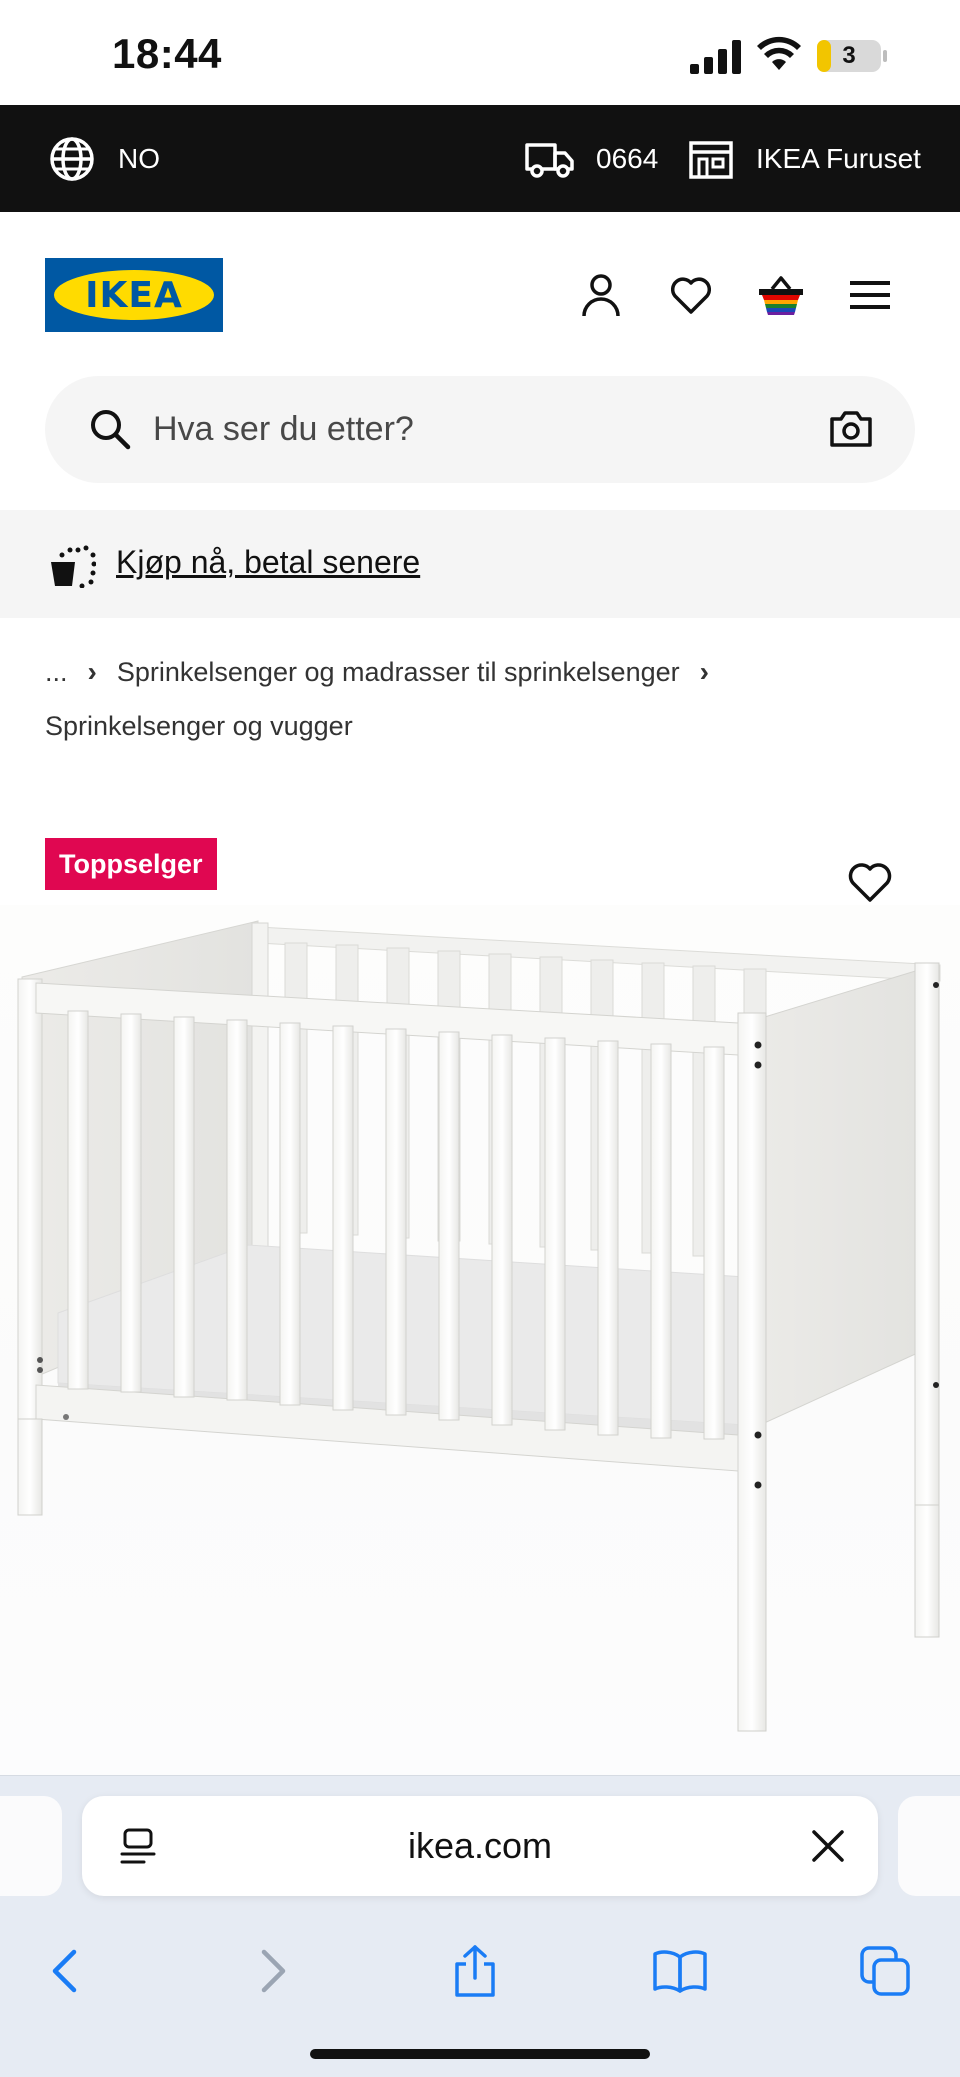 The image size is (960, 2077). Describe the element at coordinates (779, 53) in the screenshot. I see `wifi-icon` at that location.